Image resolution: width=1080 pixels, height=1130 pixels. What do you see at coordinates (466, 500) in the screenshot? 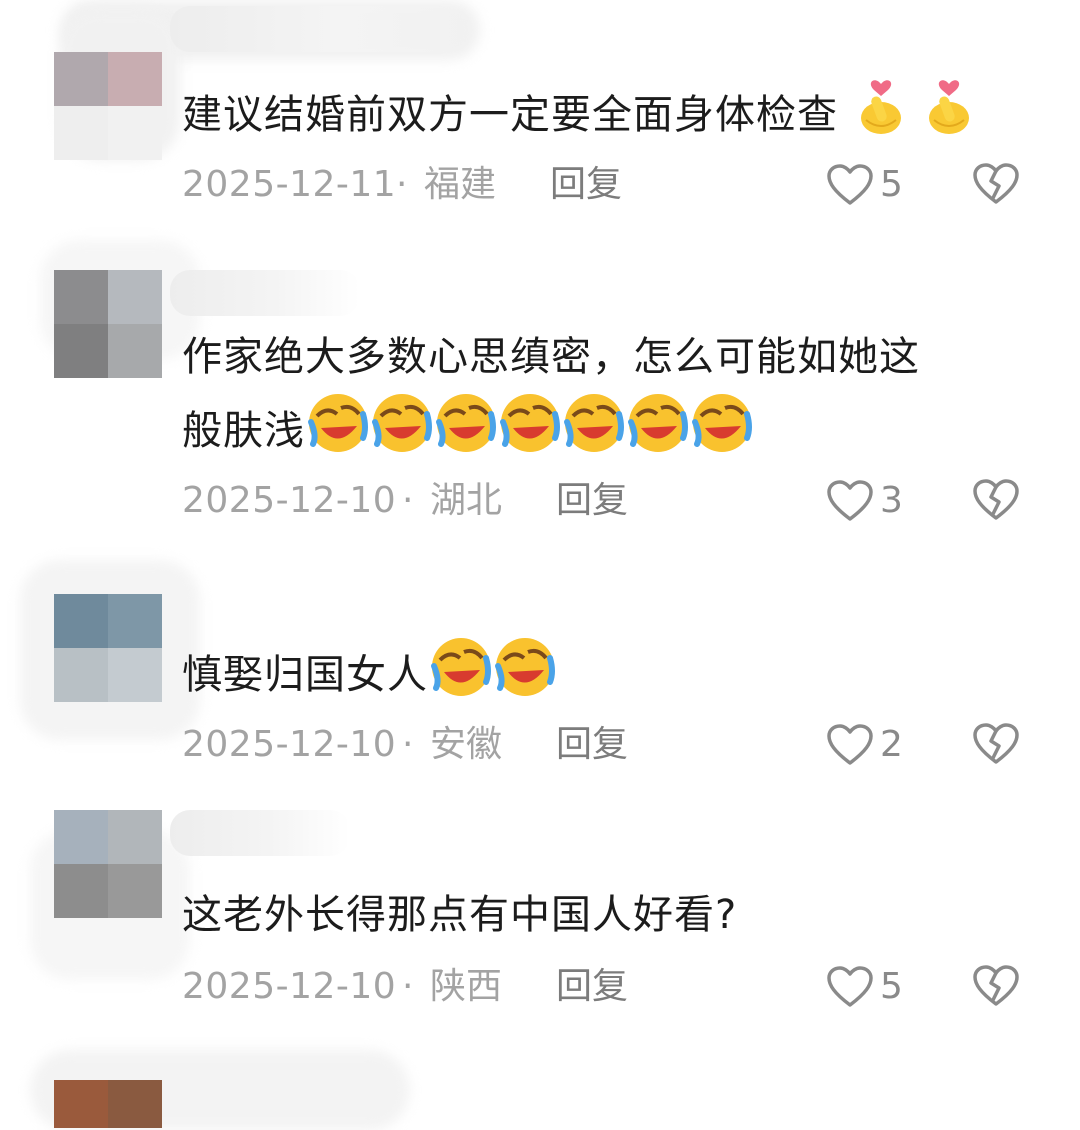
I see `comment-location: 湖北` at bounding box center [466, 500].